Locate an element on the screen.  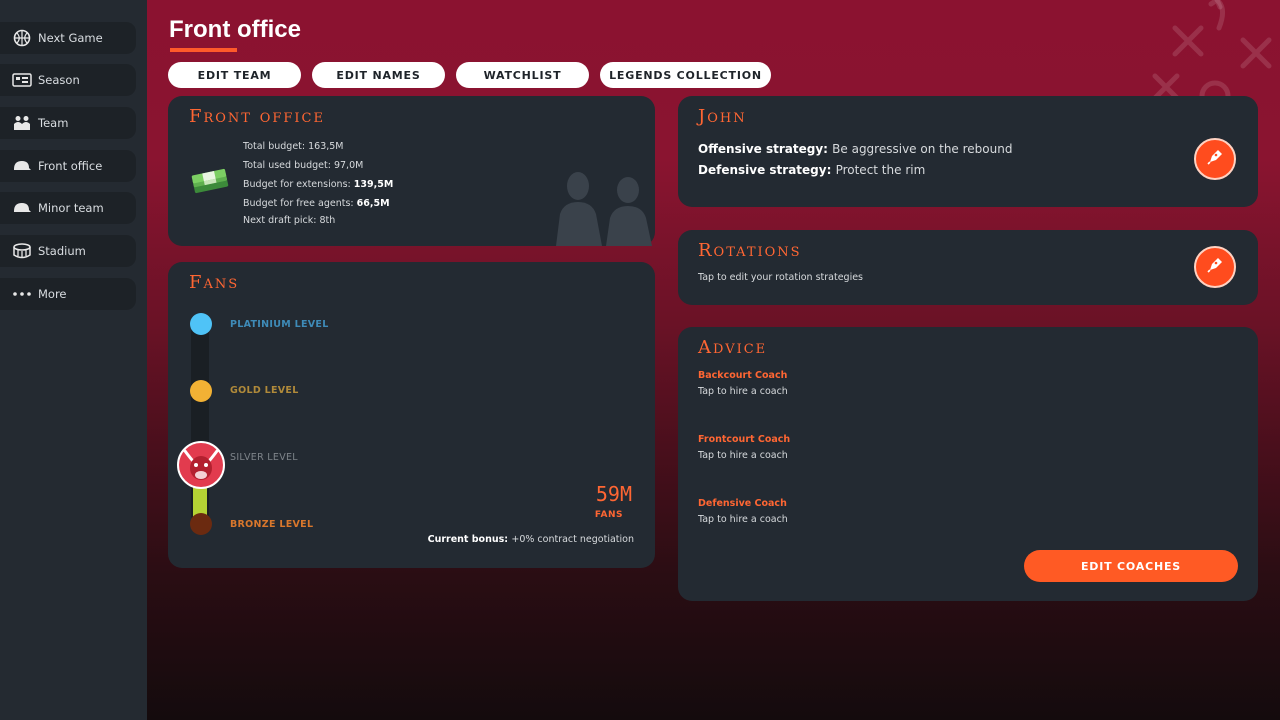
card-title: John is located at coordinates (722, 116).